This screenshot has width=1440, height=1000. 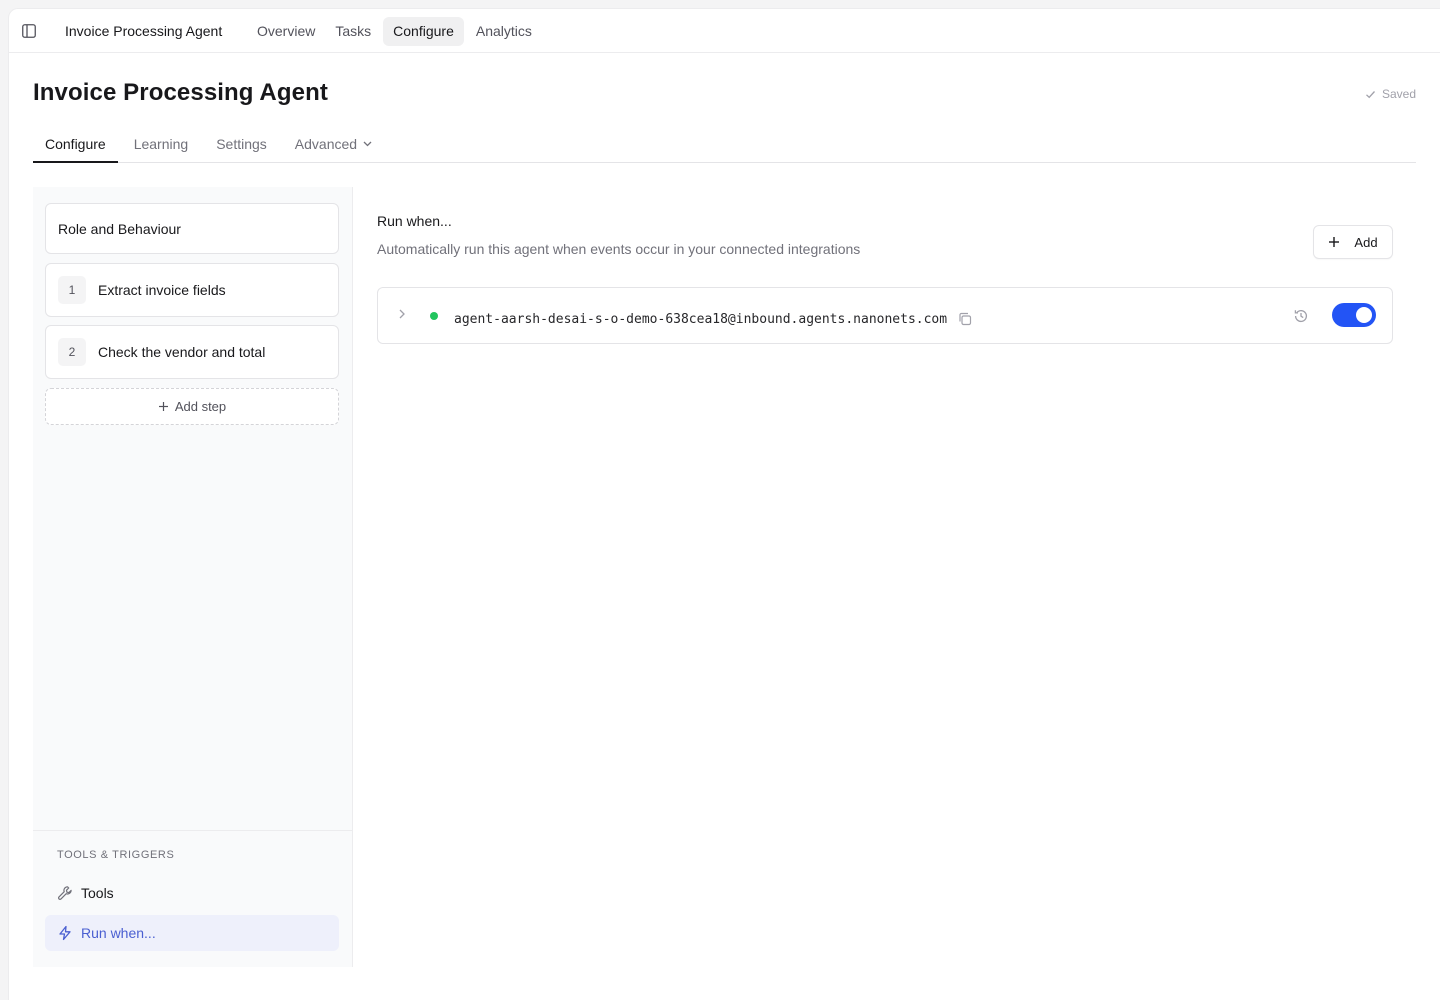 I want to click on tools-item: Tools, so click(x=192, y=893).